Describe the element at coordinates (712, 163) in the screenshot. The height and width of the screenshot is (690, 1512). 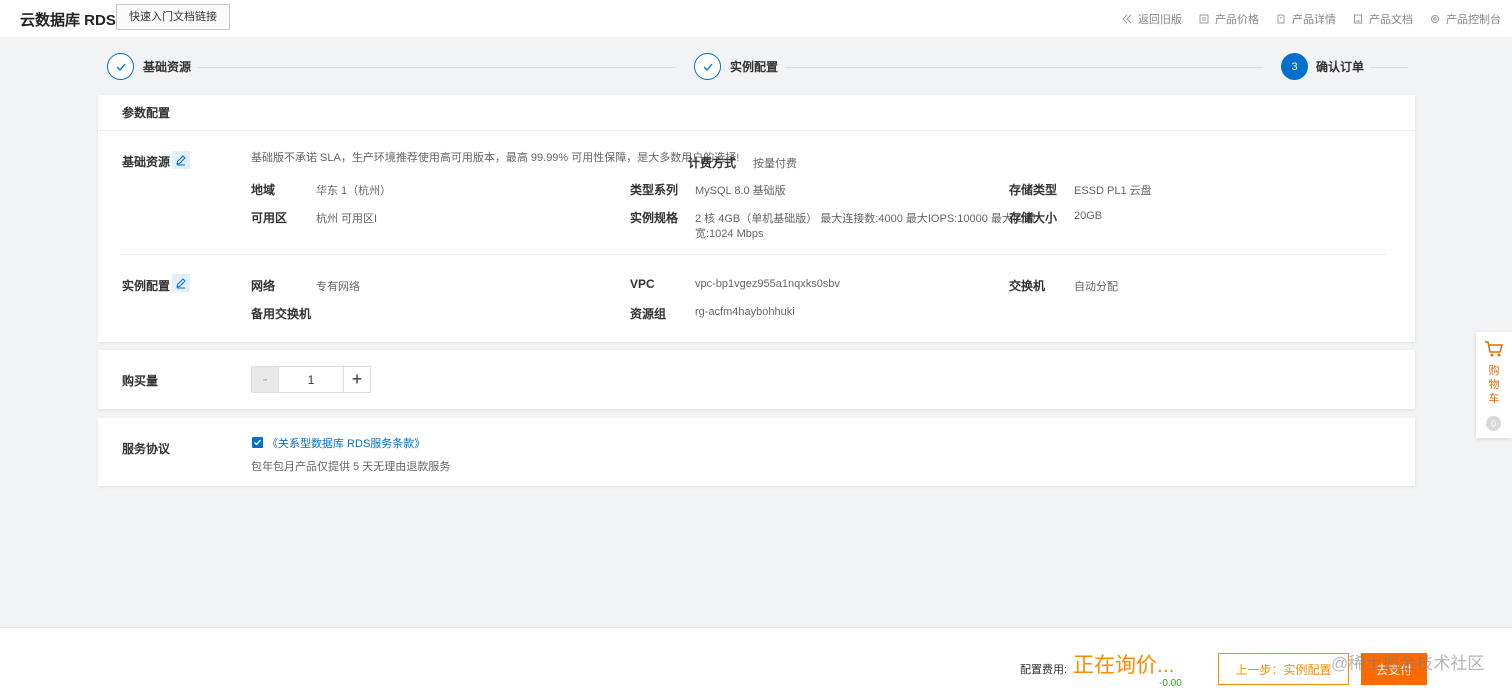
I see `billing-label: 计费方式` at that location.